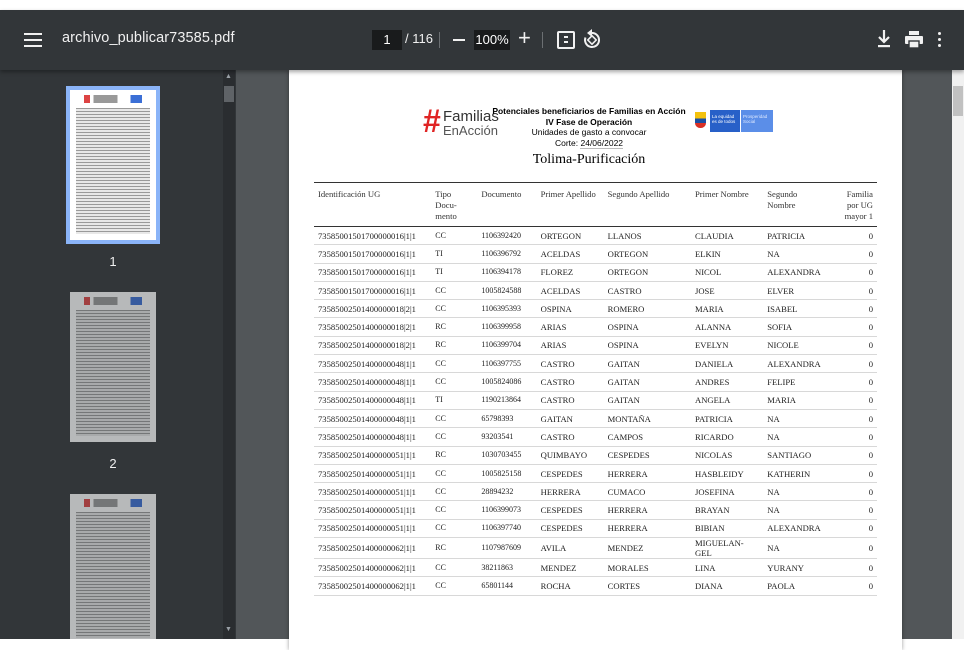 The height and width of the screenshot is (650, 964). What do you see at coordinates (647, 437) in the screenshot?
I see `table-cell: CAMPOS` at bounding box center [647, 437].